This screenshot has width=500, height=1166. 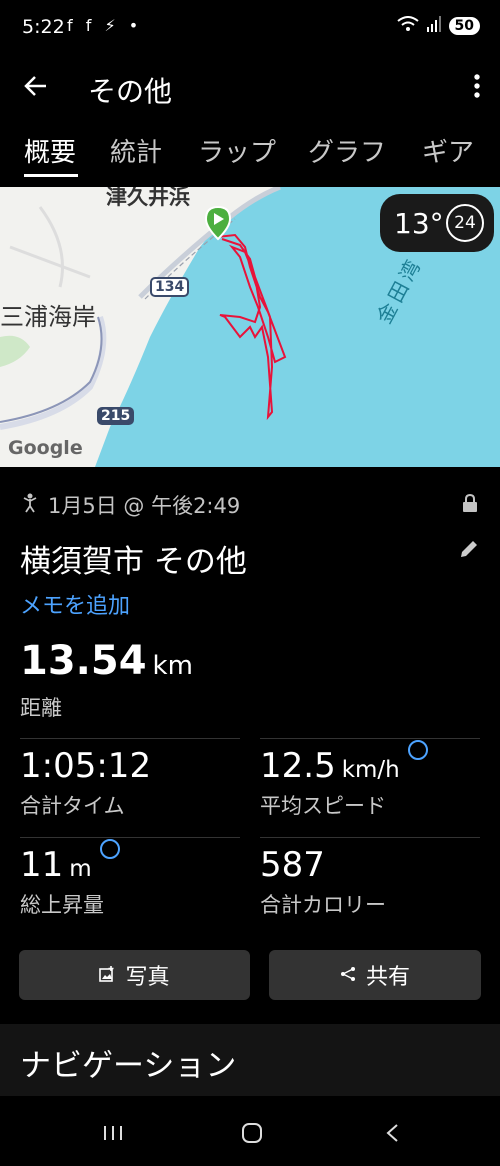 I want to click on activity-name: 横須賀市 その他, so click(x=133, y=562).